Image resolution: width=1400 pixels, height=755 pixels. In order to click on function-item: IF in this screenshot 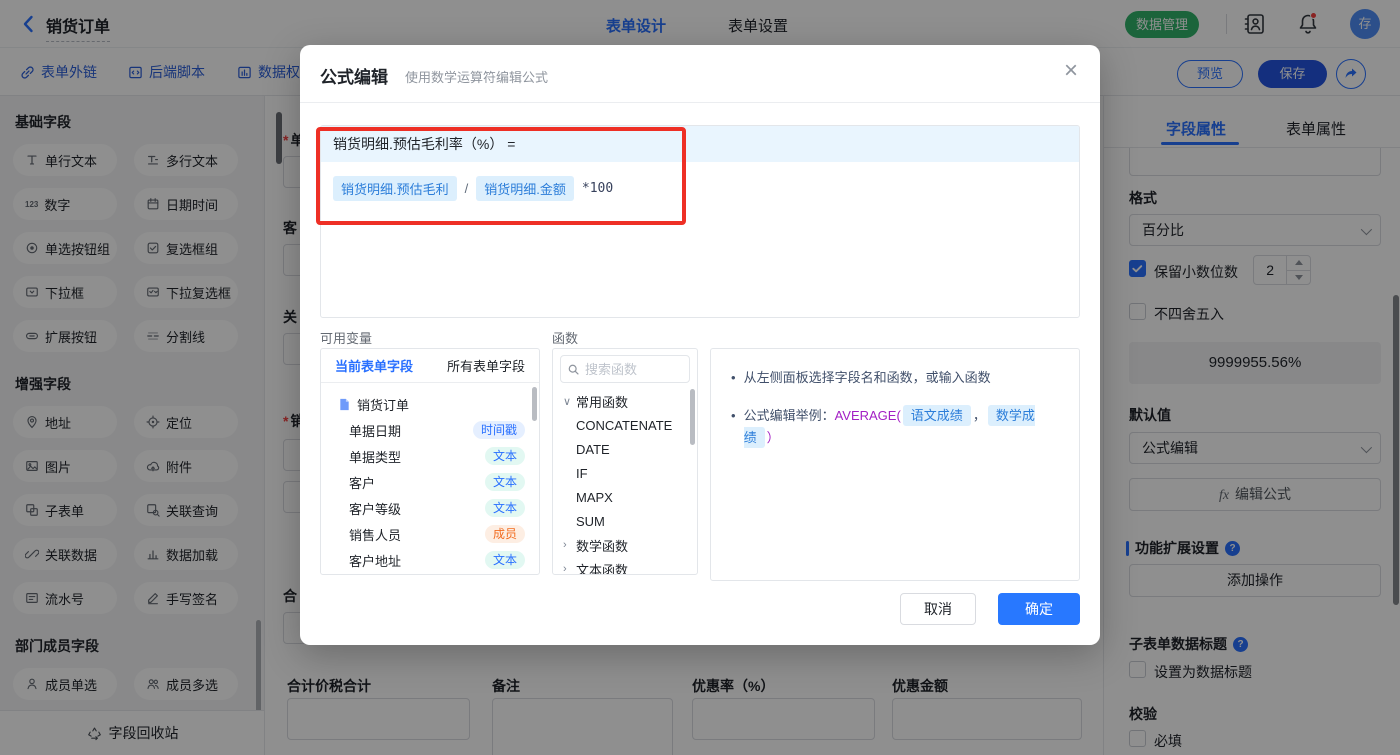, I will do `click(625, 473)`.